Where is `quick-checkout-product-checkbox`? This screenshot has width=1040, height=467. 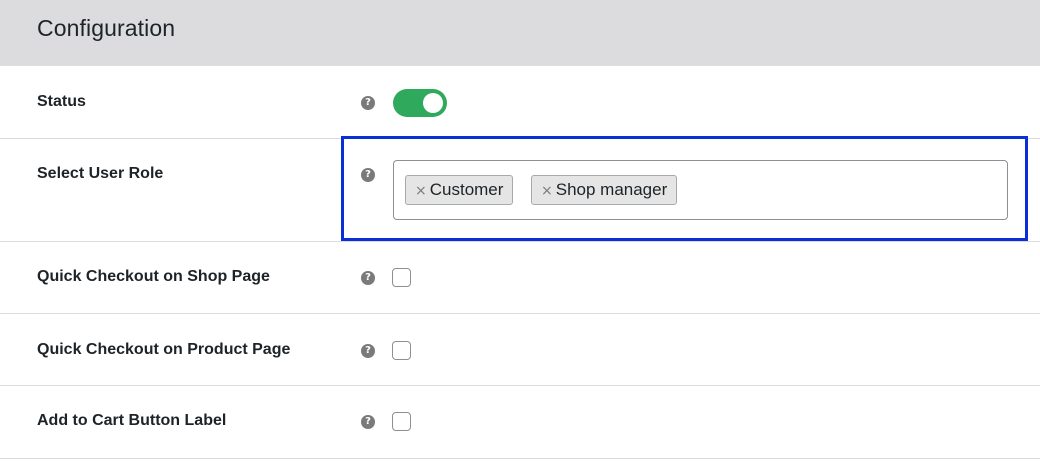
quick-checkout-product-checkbox is located at coordinates (401, 350).